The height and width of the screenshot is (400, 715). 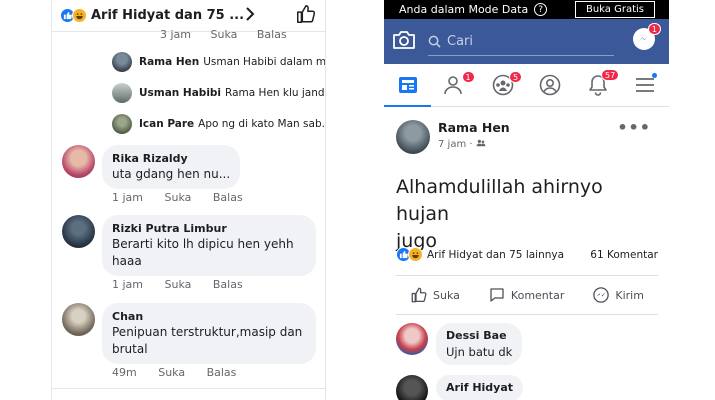 I want to click on post-time-text: 7 jam ·, so click(x=455, y=144).